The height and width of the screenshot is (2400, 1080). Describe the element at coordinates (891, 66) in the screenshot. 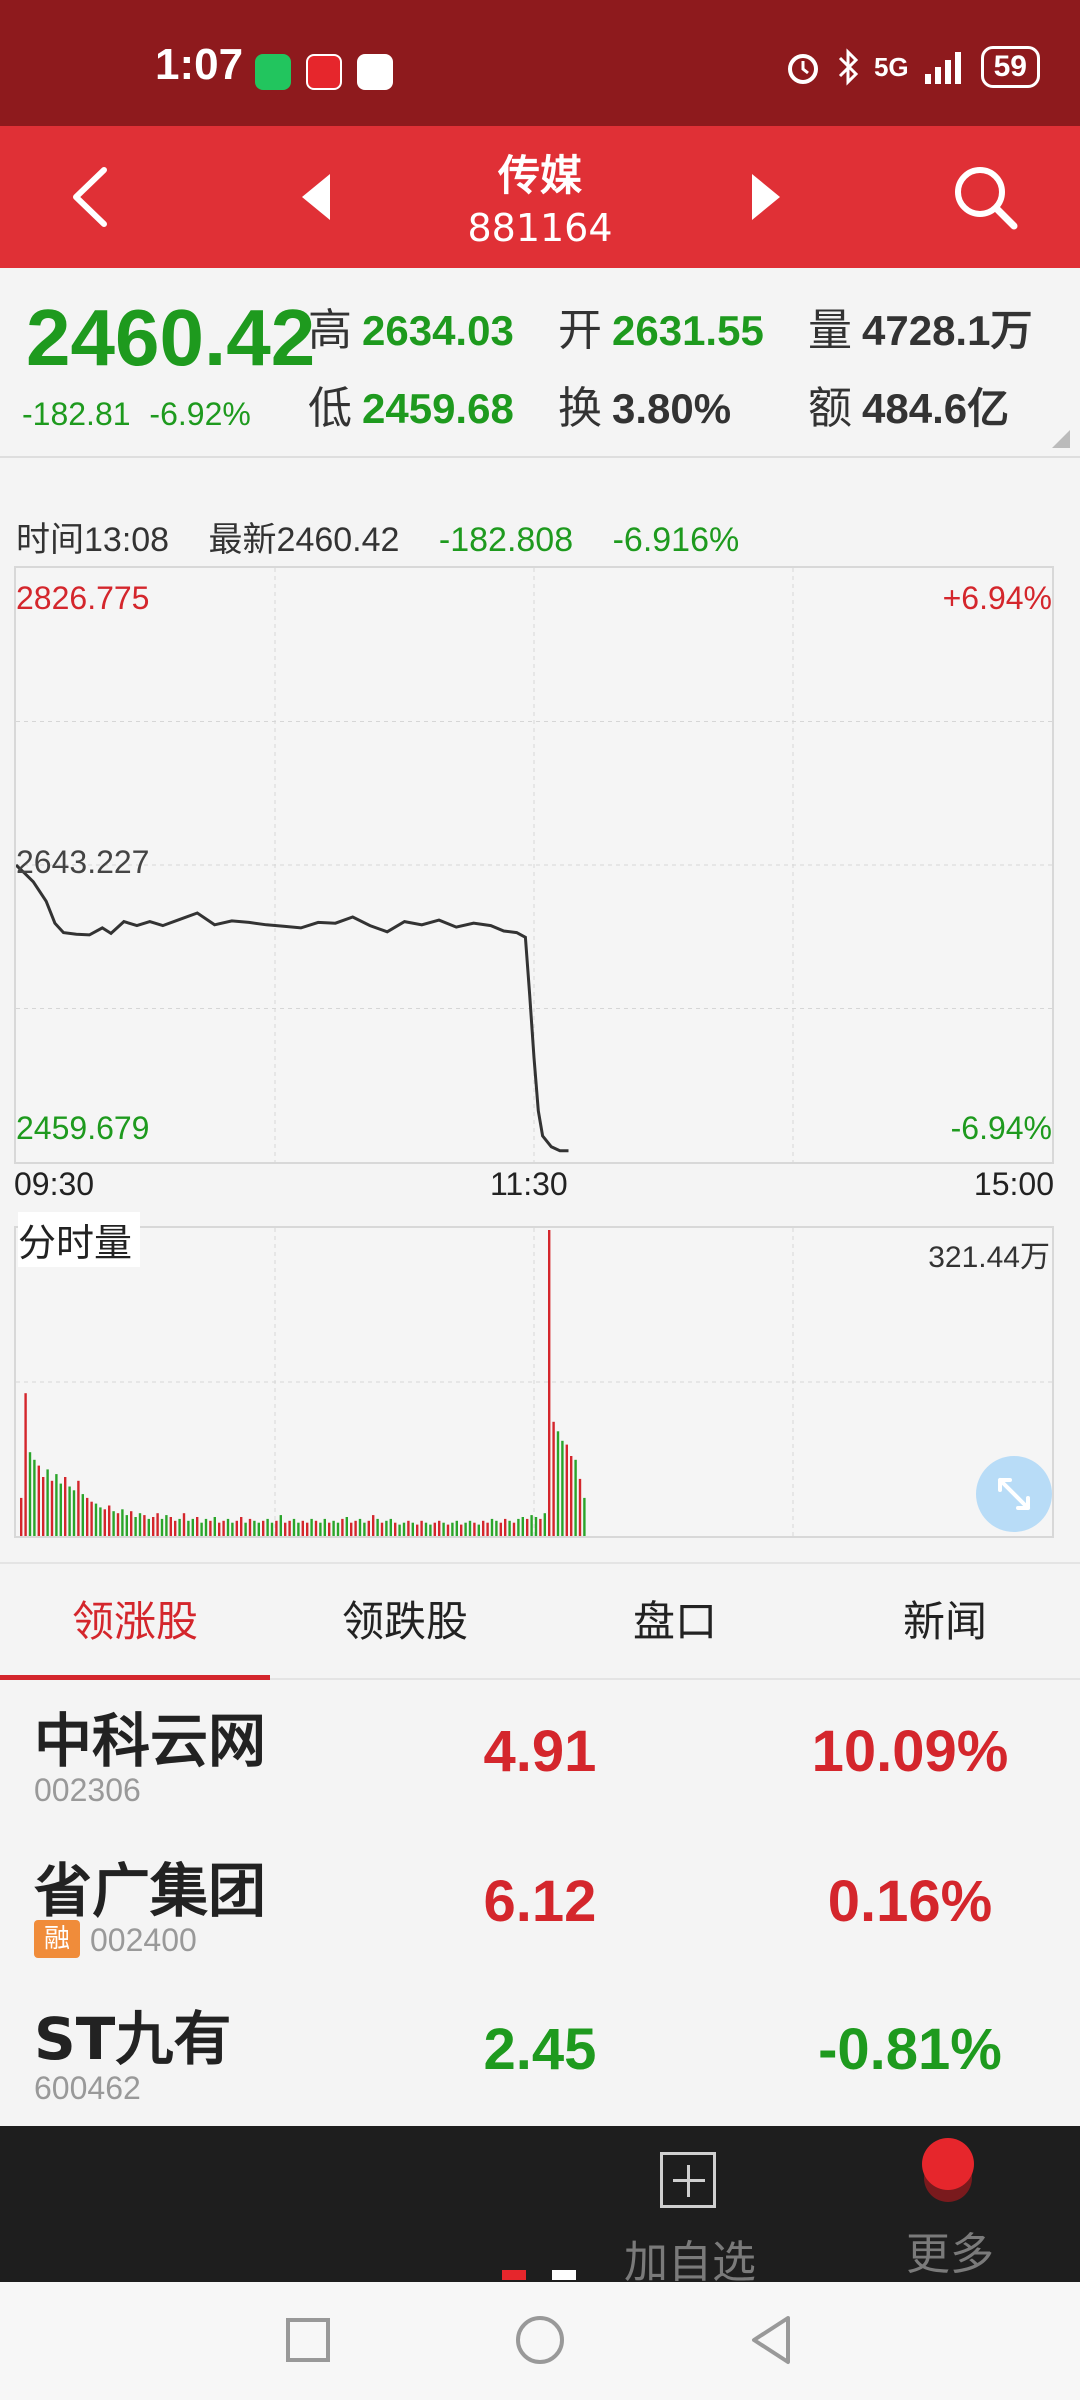

I see `network-label: 5G` at that location.